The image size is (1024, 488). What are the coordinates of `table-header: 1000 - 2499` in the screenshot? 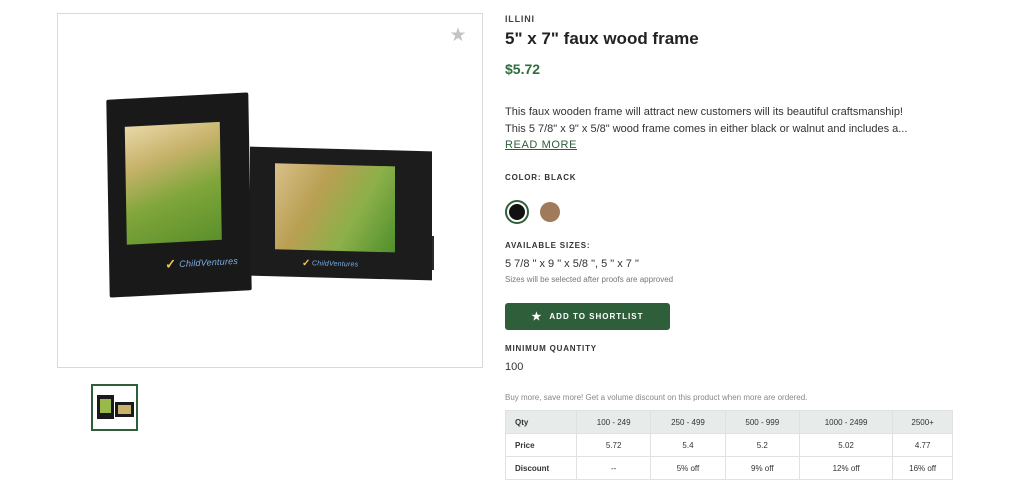 It's located at (846, 422).